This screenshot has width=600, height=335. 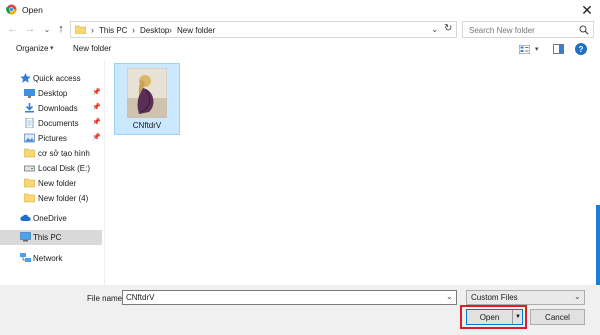 I want to click on search-input: Search New folder, so click(x=528, y=29).